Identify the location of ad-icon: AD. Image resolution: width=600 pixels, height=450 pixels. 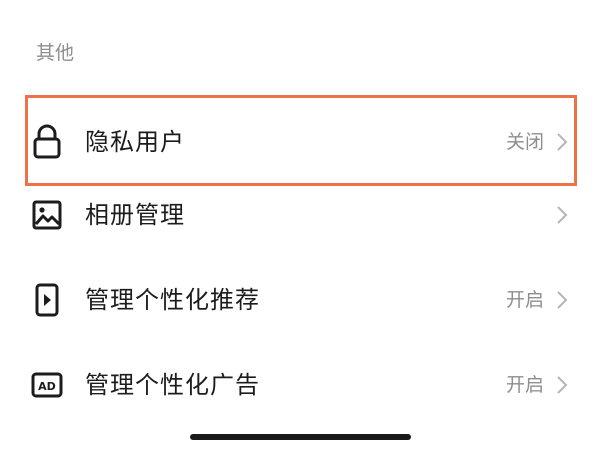
(47, 385).